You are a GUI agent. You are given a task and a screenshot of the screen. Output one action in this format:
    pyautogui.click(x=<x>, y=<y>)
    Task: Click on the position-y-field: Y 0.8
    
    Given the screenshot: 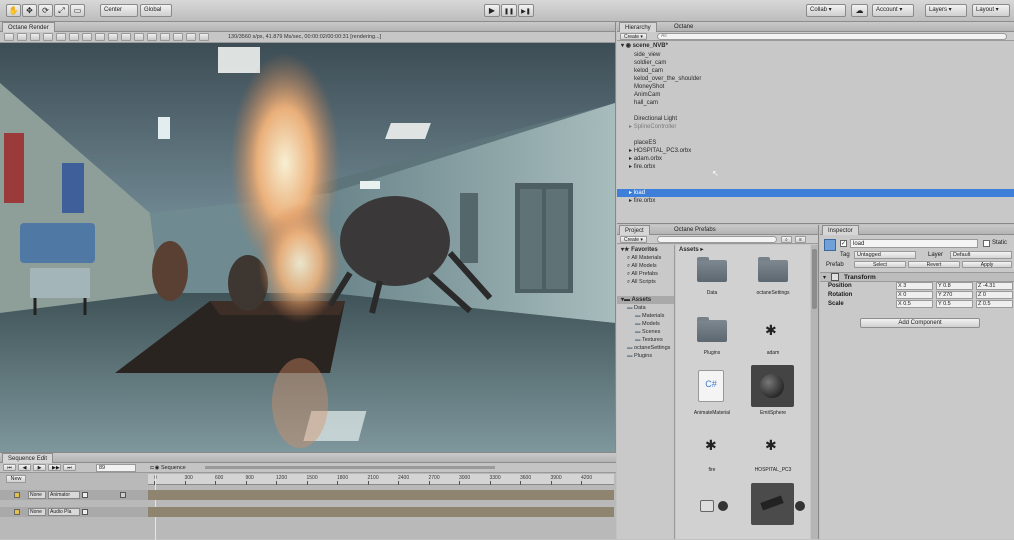 What is the action you would take?
    pyautogui.click(x=954, y=286)
    